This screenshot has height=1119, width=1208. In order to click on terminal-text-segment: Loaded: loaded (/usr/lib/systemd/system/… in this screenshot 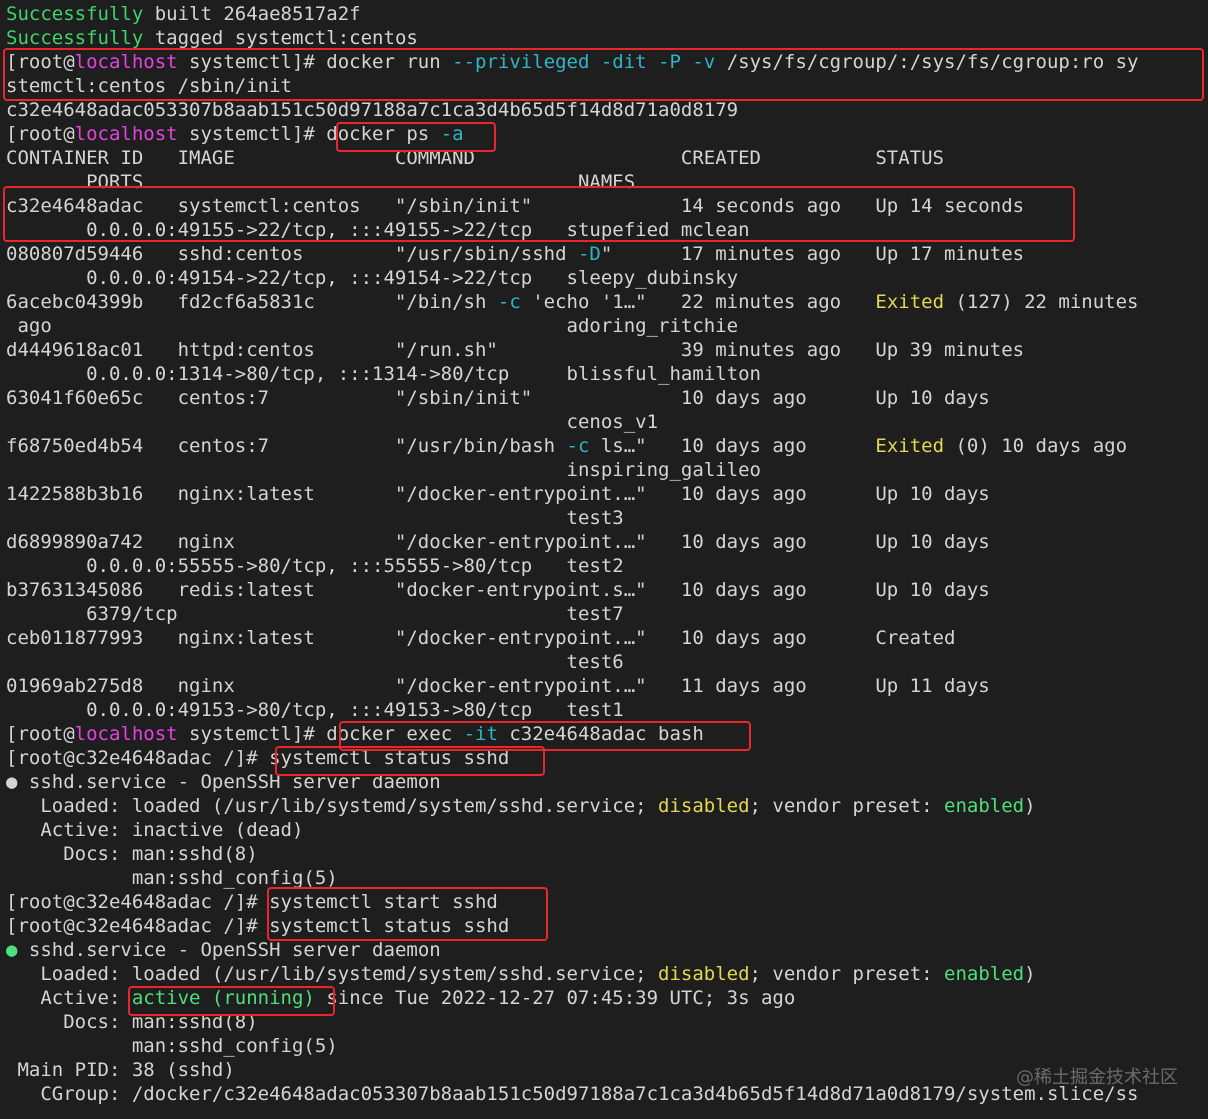, I will do `click(332, 974)`.